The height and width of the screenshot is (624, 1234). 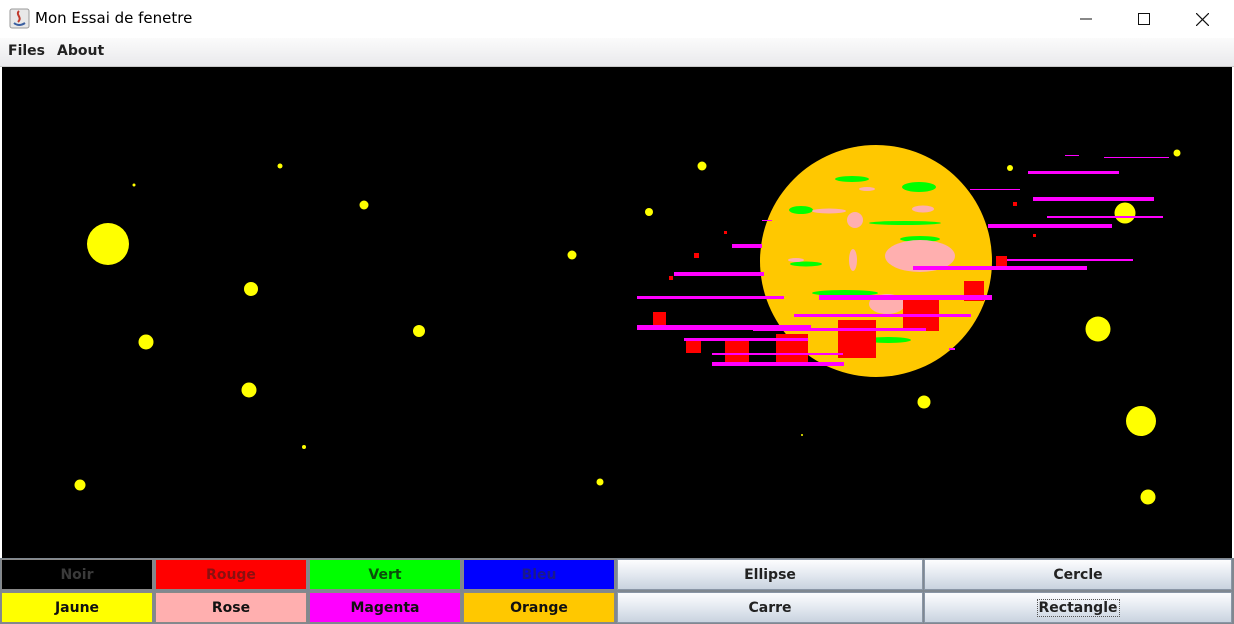 I want to click on shape-button-rectangle: Rectangle, so click(x=1078, y=607).